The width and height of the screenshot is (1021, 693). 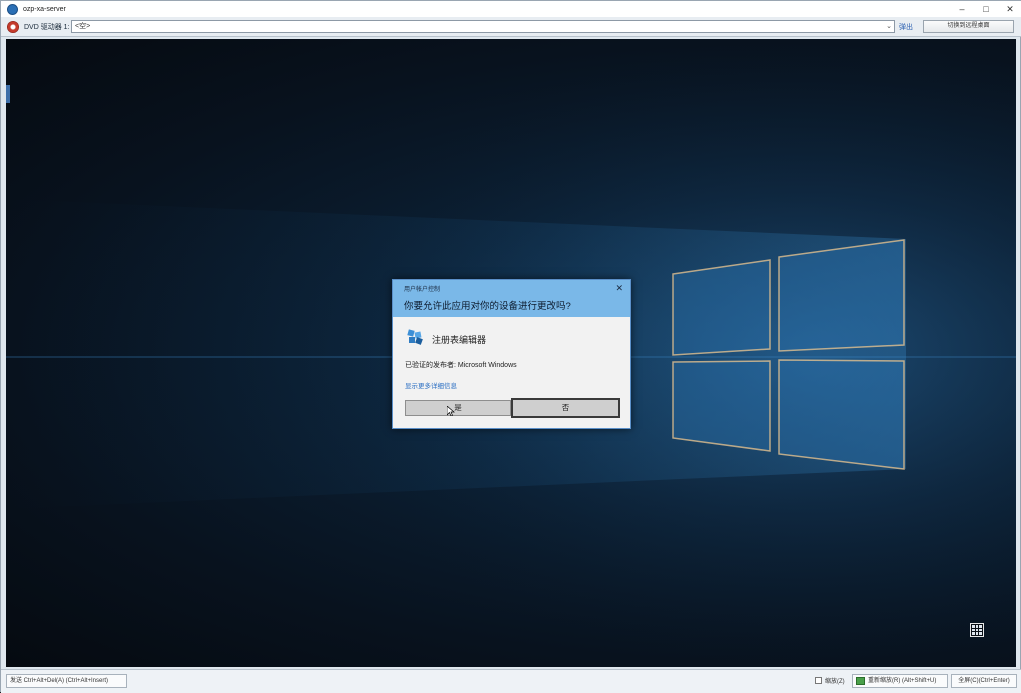 What do you see at coordinates (565, 408) in the screenshot?
I see `uac-no-button: 否` at bounding box center [565, 408].